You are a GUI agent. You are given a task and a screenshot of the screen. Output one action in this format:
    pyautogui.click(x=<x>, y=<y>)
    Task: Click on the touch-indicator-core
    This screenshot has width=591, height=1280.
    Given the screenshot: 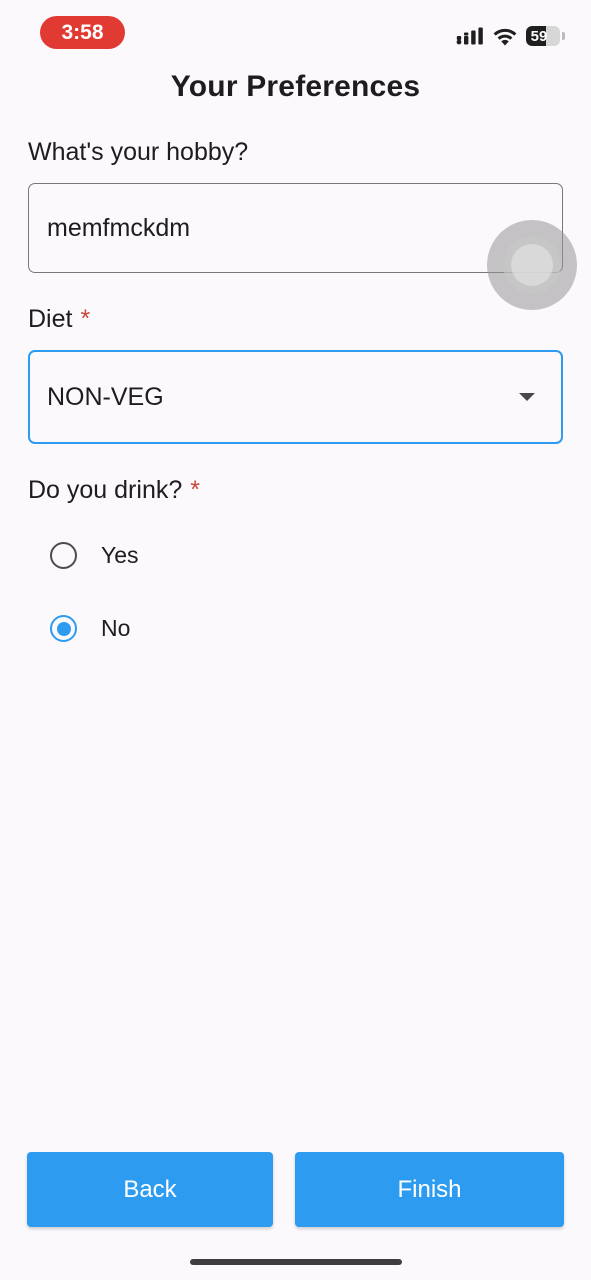 What is the action you would take?
    pyautogui.click(x=532, y=265)
    